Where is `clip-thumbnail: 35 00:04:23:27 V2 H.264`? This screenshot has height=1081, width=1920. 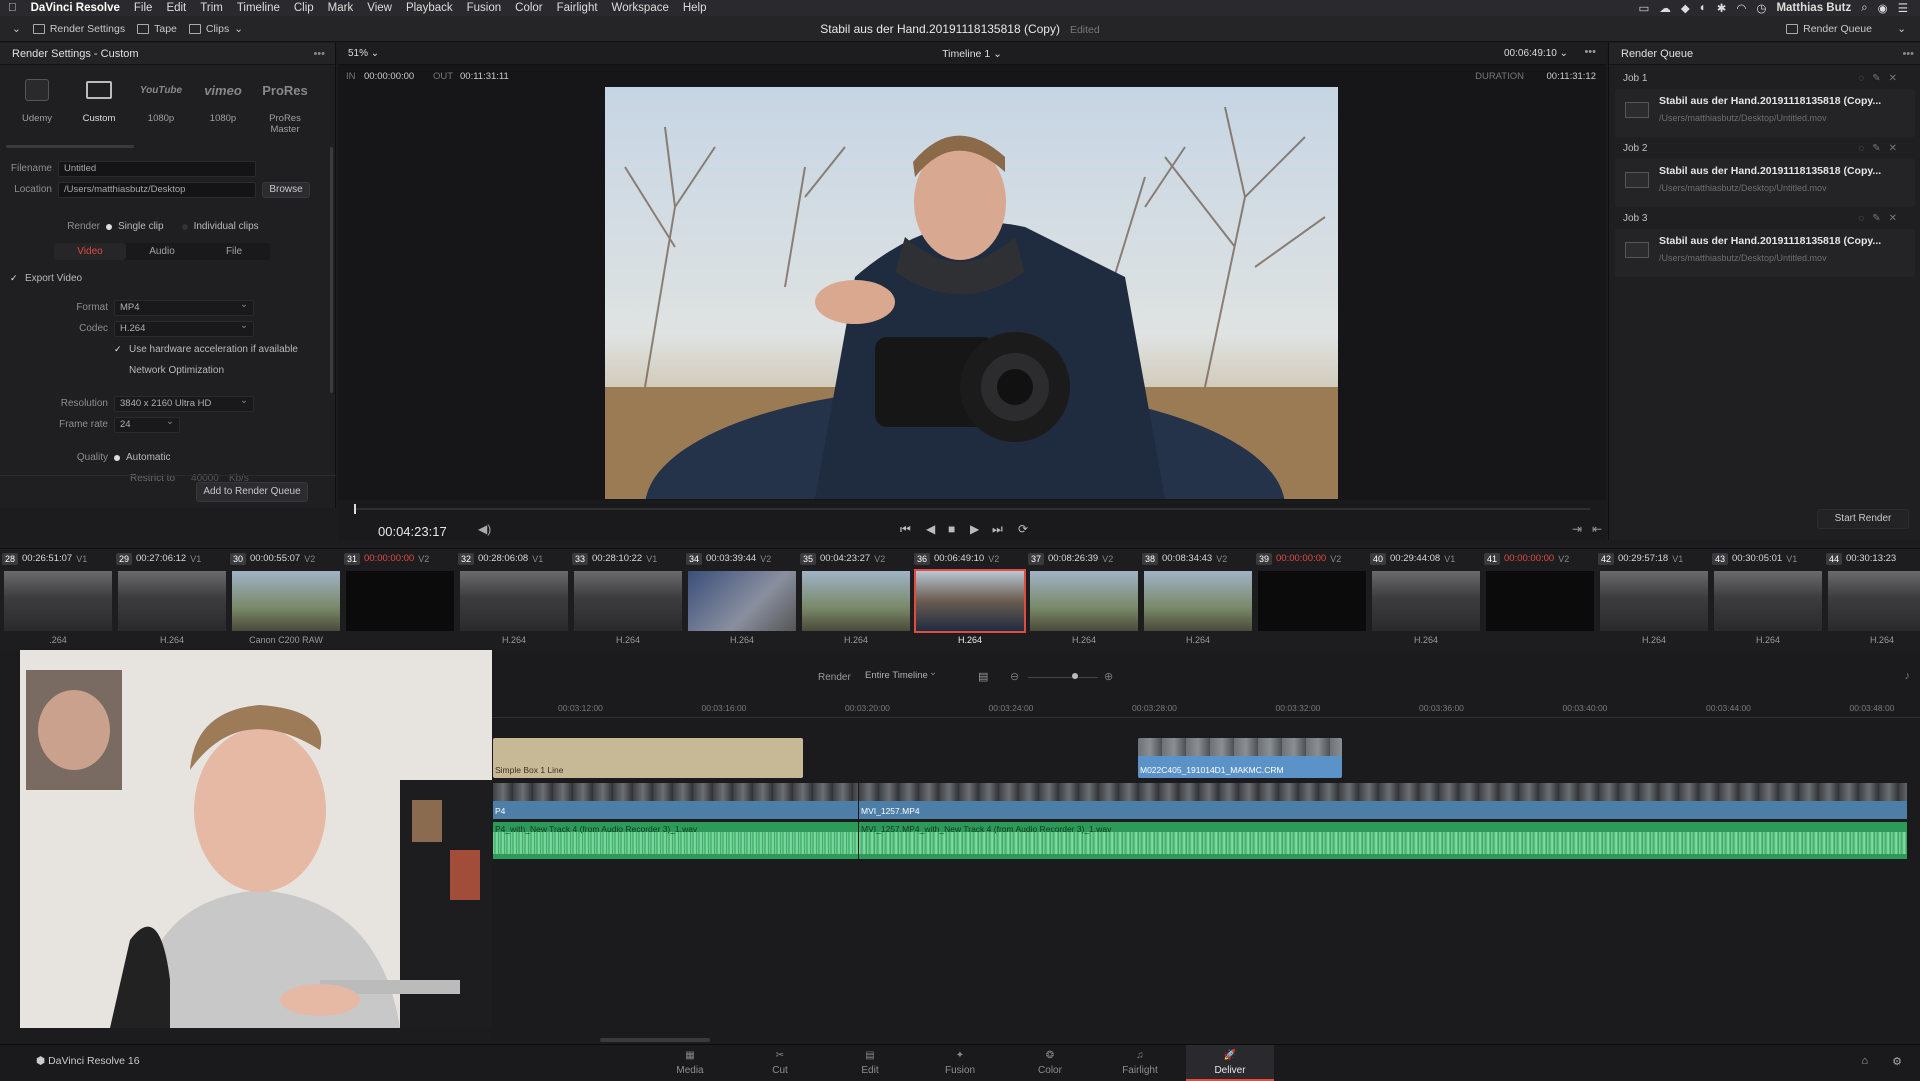
clip-thumbnail: 35 00:04:23:27 V2 H.264 is located at coordinates (855, 600).